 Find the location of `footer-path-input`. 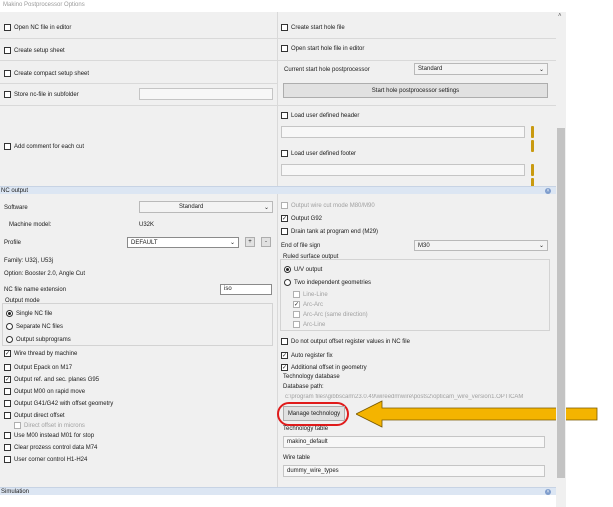

footer-path-input is located at coordinates (403, 170).